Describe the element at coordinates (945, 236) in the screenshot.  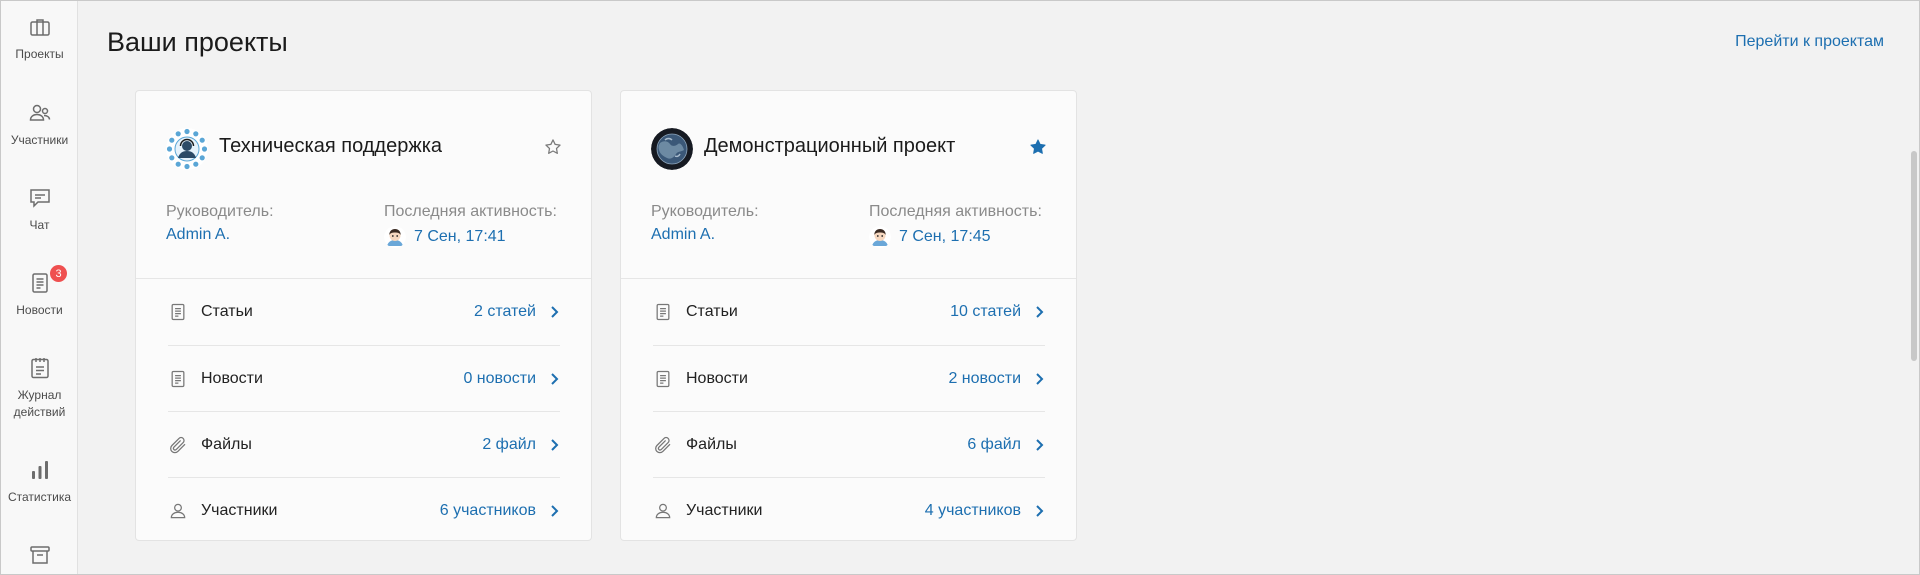
I see `last-activity-time: 7 Сен, 17:45` at that location.